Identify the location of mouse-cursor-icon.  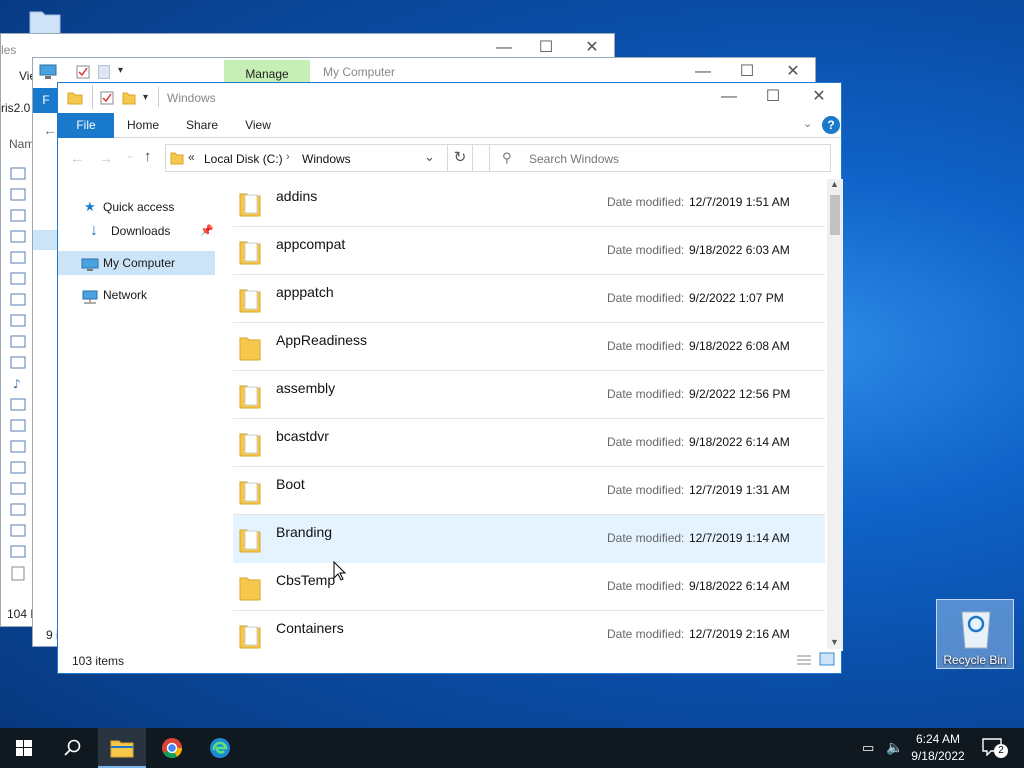
(340, 570).